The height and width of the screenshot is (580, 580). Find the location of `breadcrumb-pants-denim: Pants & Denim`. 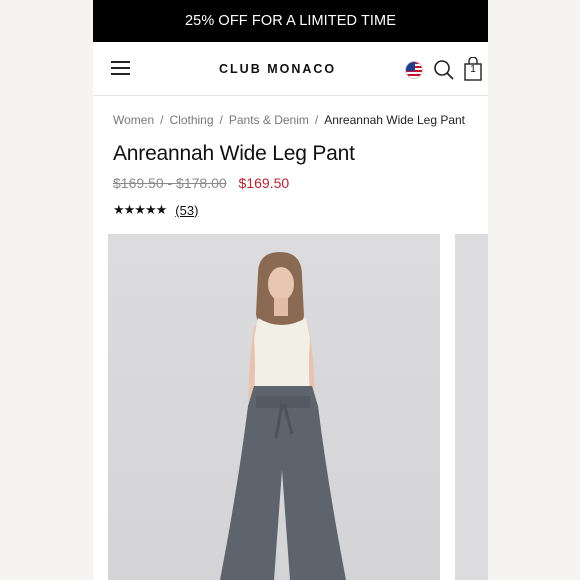

breadcrumb-pants-denim: Pants & Denim is located at coordinates (269, 120).